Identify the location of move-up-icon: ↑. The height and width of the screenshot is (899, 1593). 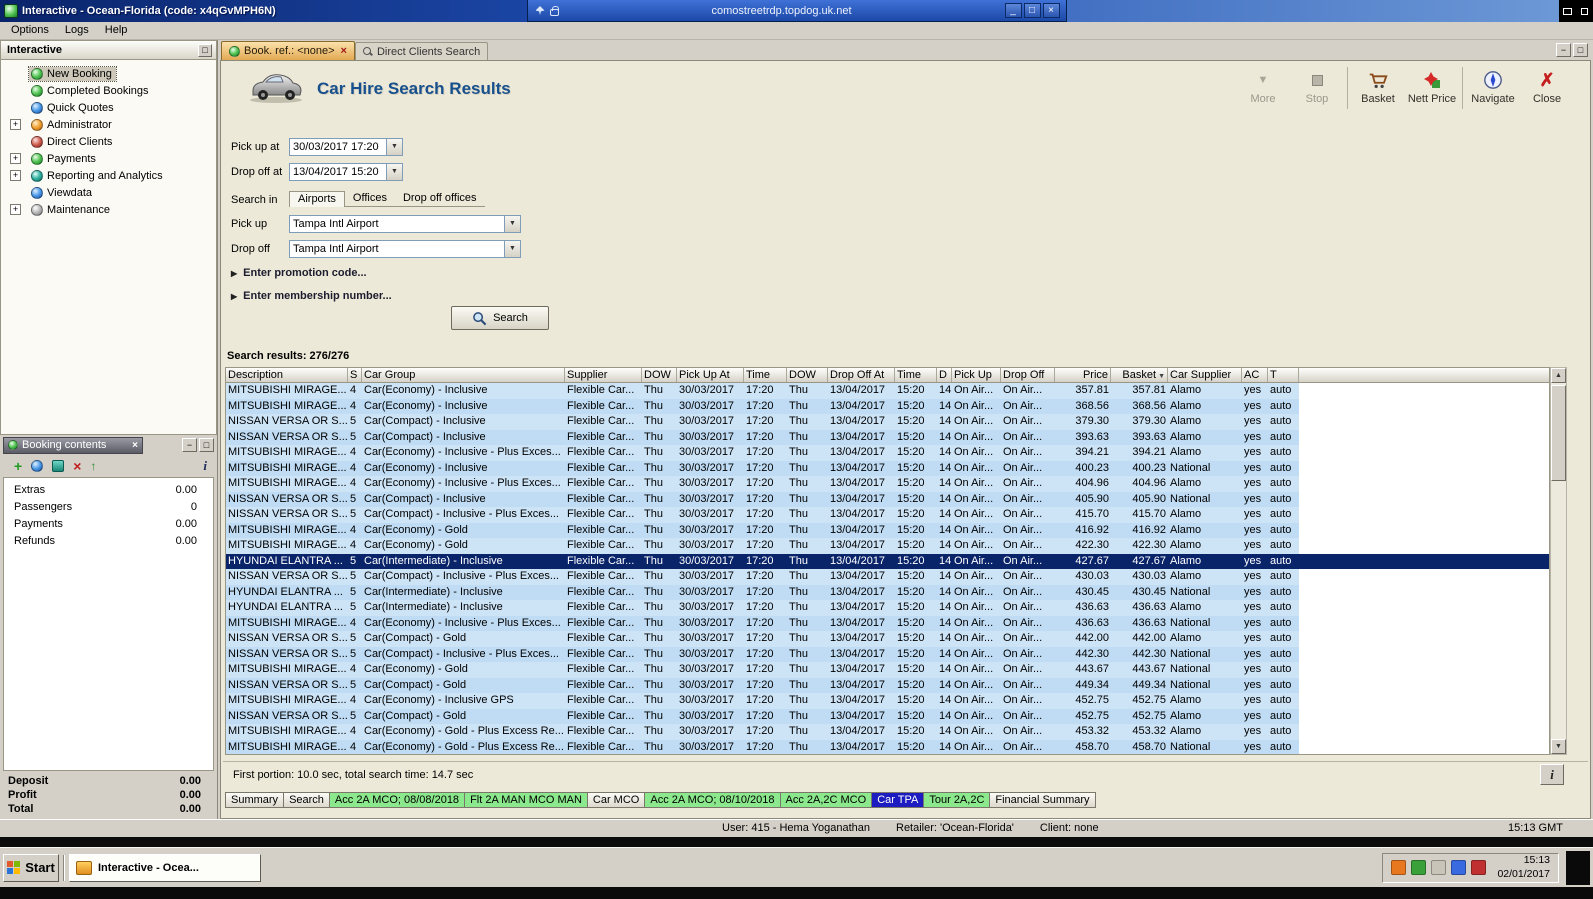
(93, 466).